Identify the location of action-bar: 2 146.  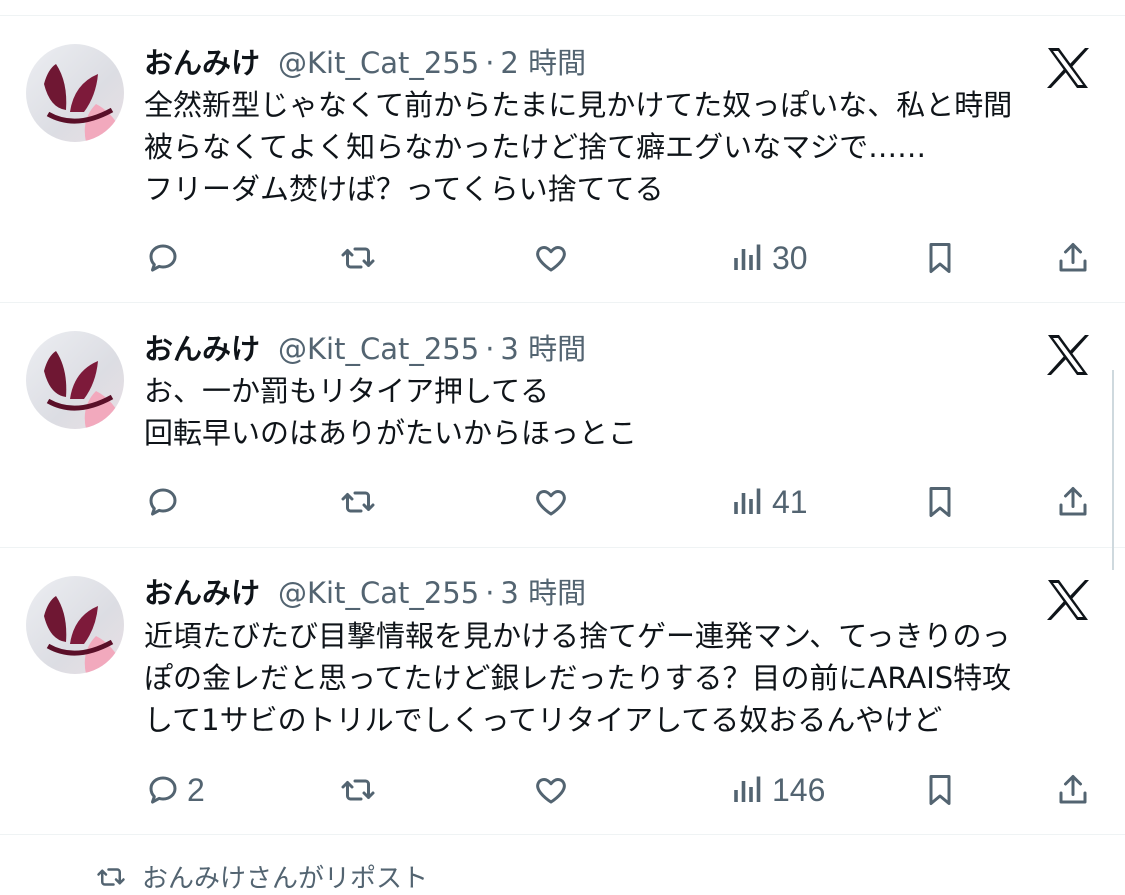
(562, 790).